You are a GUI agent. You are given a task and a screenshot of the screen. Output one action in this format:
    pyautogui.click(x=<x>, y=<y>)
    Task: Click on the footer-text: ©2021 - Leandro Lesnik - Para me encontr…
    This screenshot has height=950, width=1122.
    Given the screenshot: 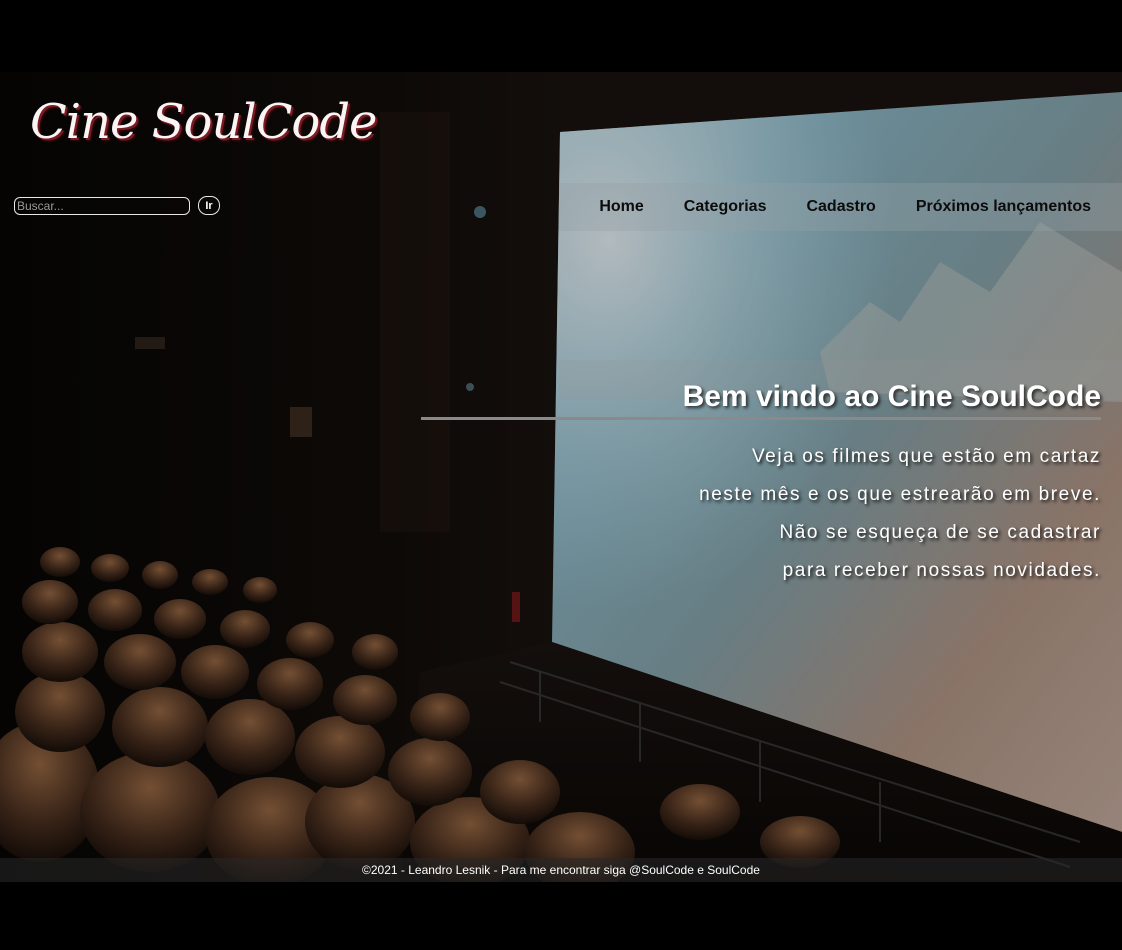 What is the action you would take?
    pyautogui.click(x=561, y=870)
    